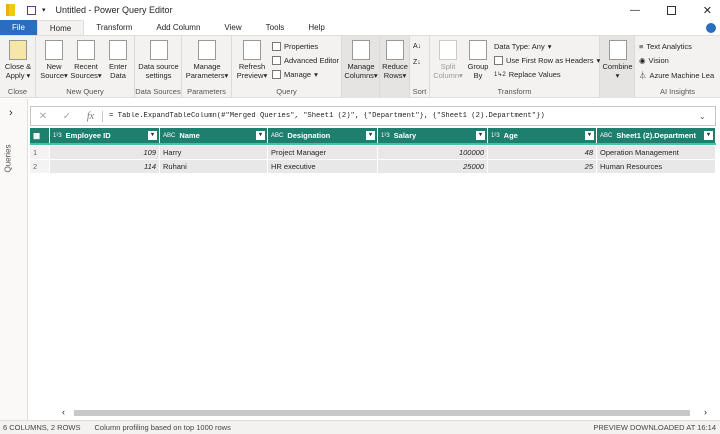 The height and width of the screenshot is (434, 720). What do you see at coordinates (163, 427) in the screenshot?
I see `profiling-status: Column profiling based on top 1000 rows` at bounding box center [163, 427].